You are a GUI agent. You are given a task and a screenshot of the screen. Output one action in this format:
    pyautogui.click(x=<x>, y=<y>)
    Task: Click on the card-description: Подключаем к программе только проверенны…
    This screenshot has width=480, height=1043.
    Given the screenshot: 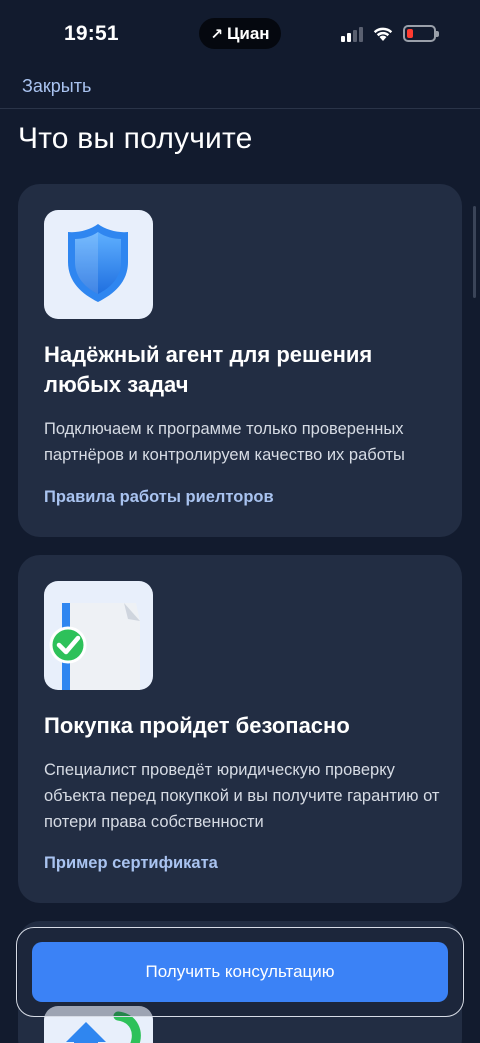 What is the action you would take?
    pyautogui.click(x=224, y=442)
    